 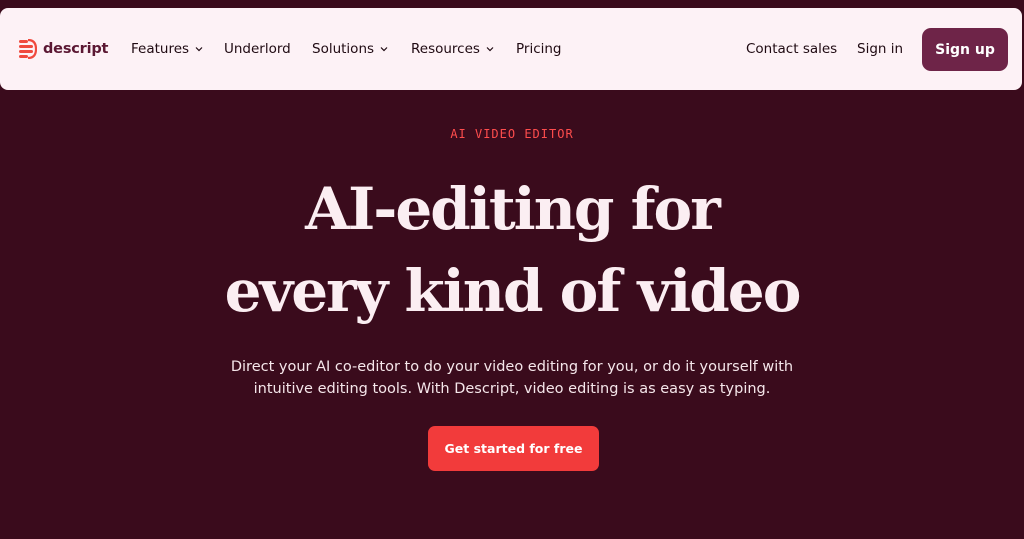 I want to click on nav-item-label: Underlord, so click(x=257, y=49).